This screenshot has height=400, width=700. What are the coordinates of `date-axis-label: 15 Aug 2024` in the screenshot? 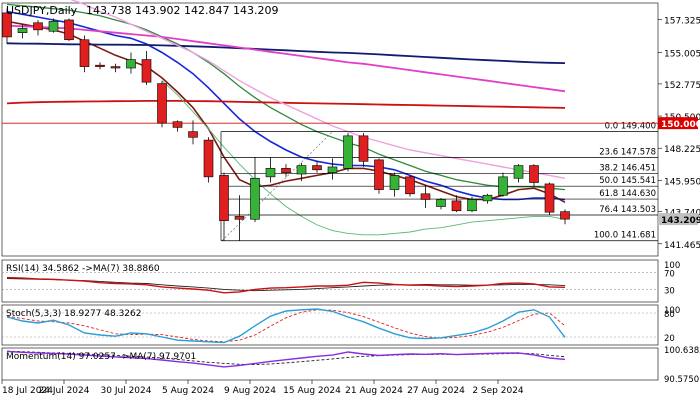 It's located at (312, 391).